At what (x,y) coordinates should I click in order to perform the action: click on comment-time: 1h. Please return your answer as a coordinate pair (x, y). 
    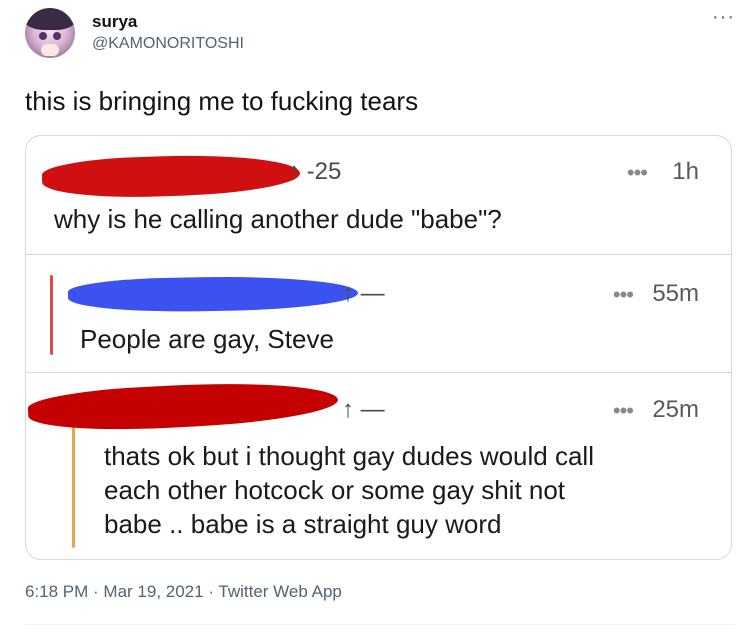
    Looking at the image, I should click on (685, 171).